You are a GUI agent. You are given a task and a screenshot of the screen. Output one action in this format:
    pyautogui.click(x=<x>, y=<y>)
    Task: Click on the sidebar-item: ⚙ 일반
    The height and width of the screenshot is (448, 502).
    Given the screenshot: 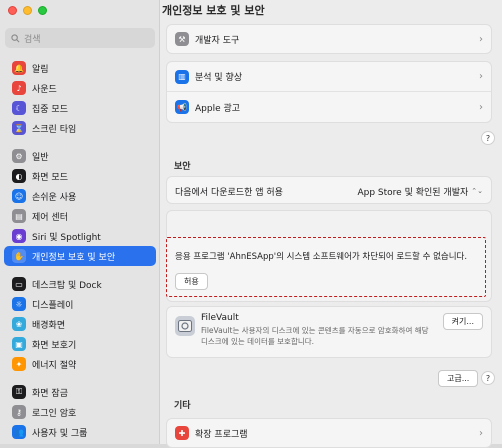 What is the action you would take?
    pyautogui.click(x=80, y=156)
    